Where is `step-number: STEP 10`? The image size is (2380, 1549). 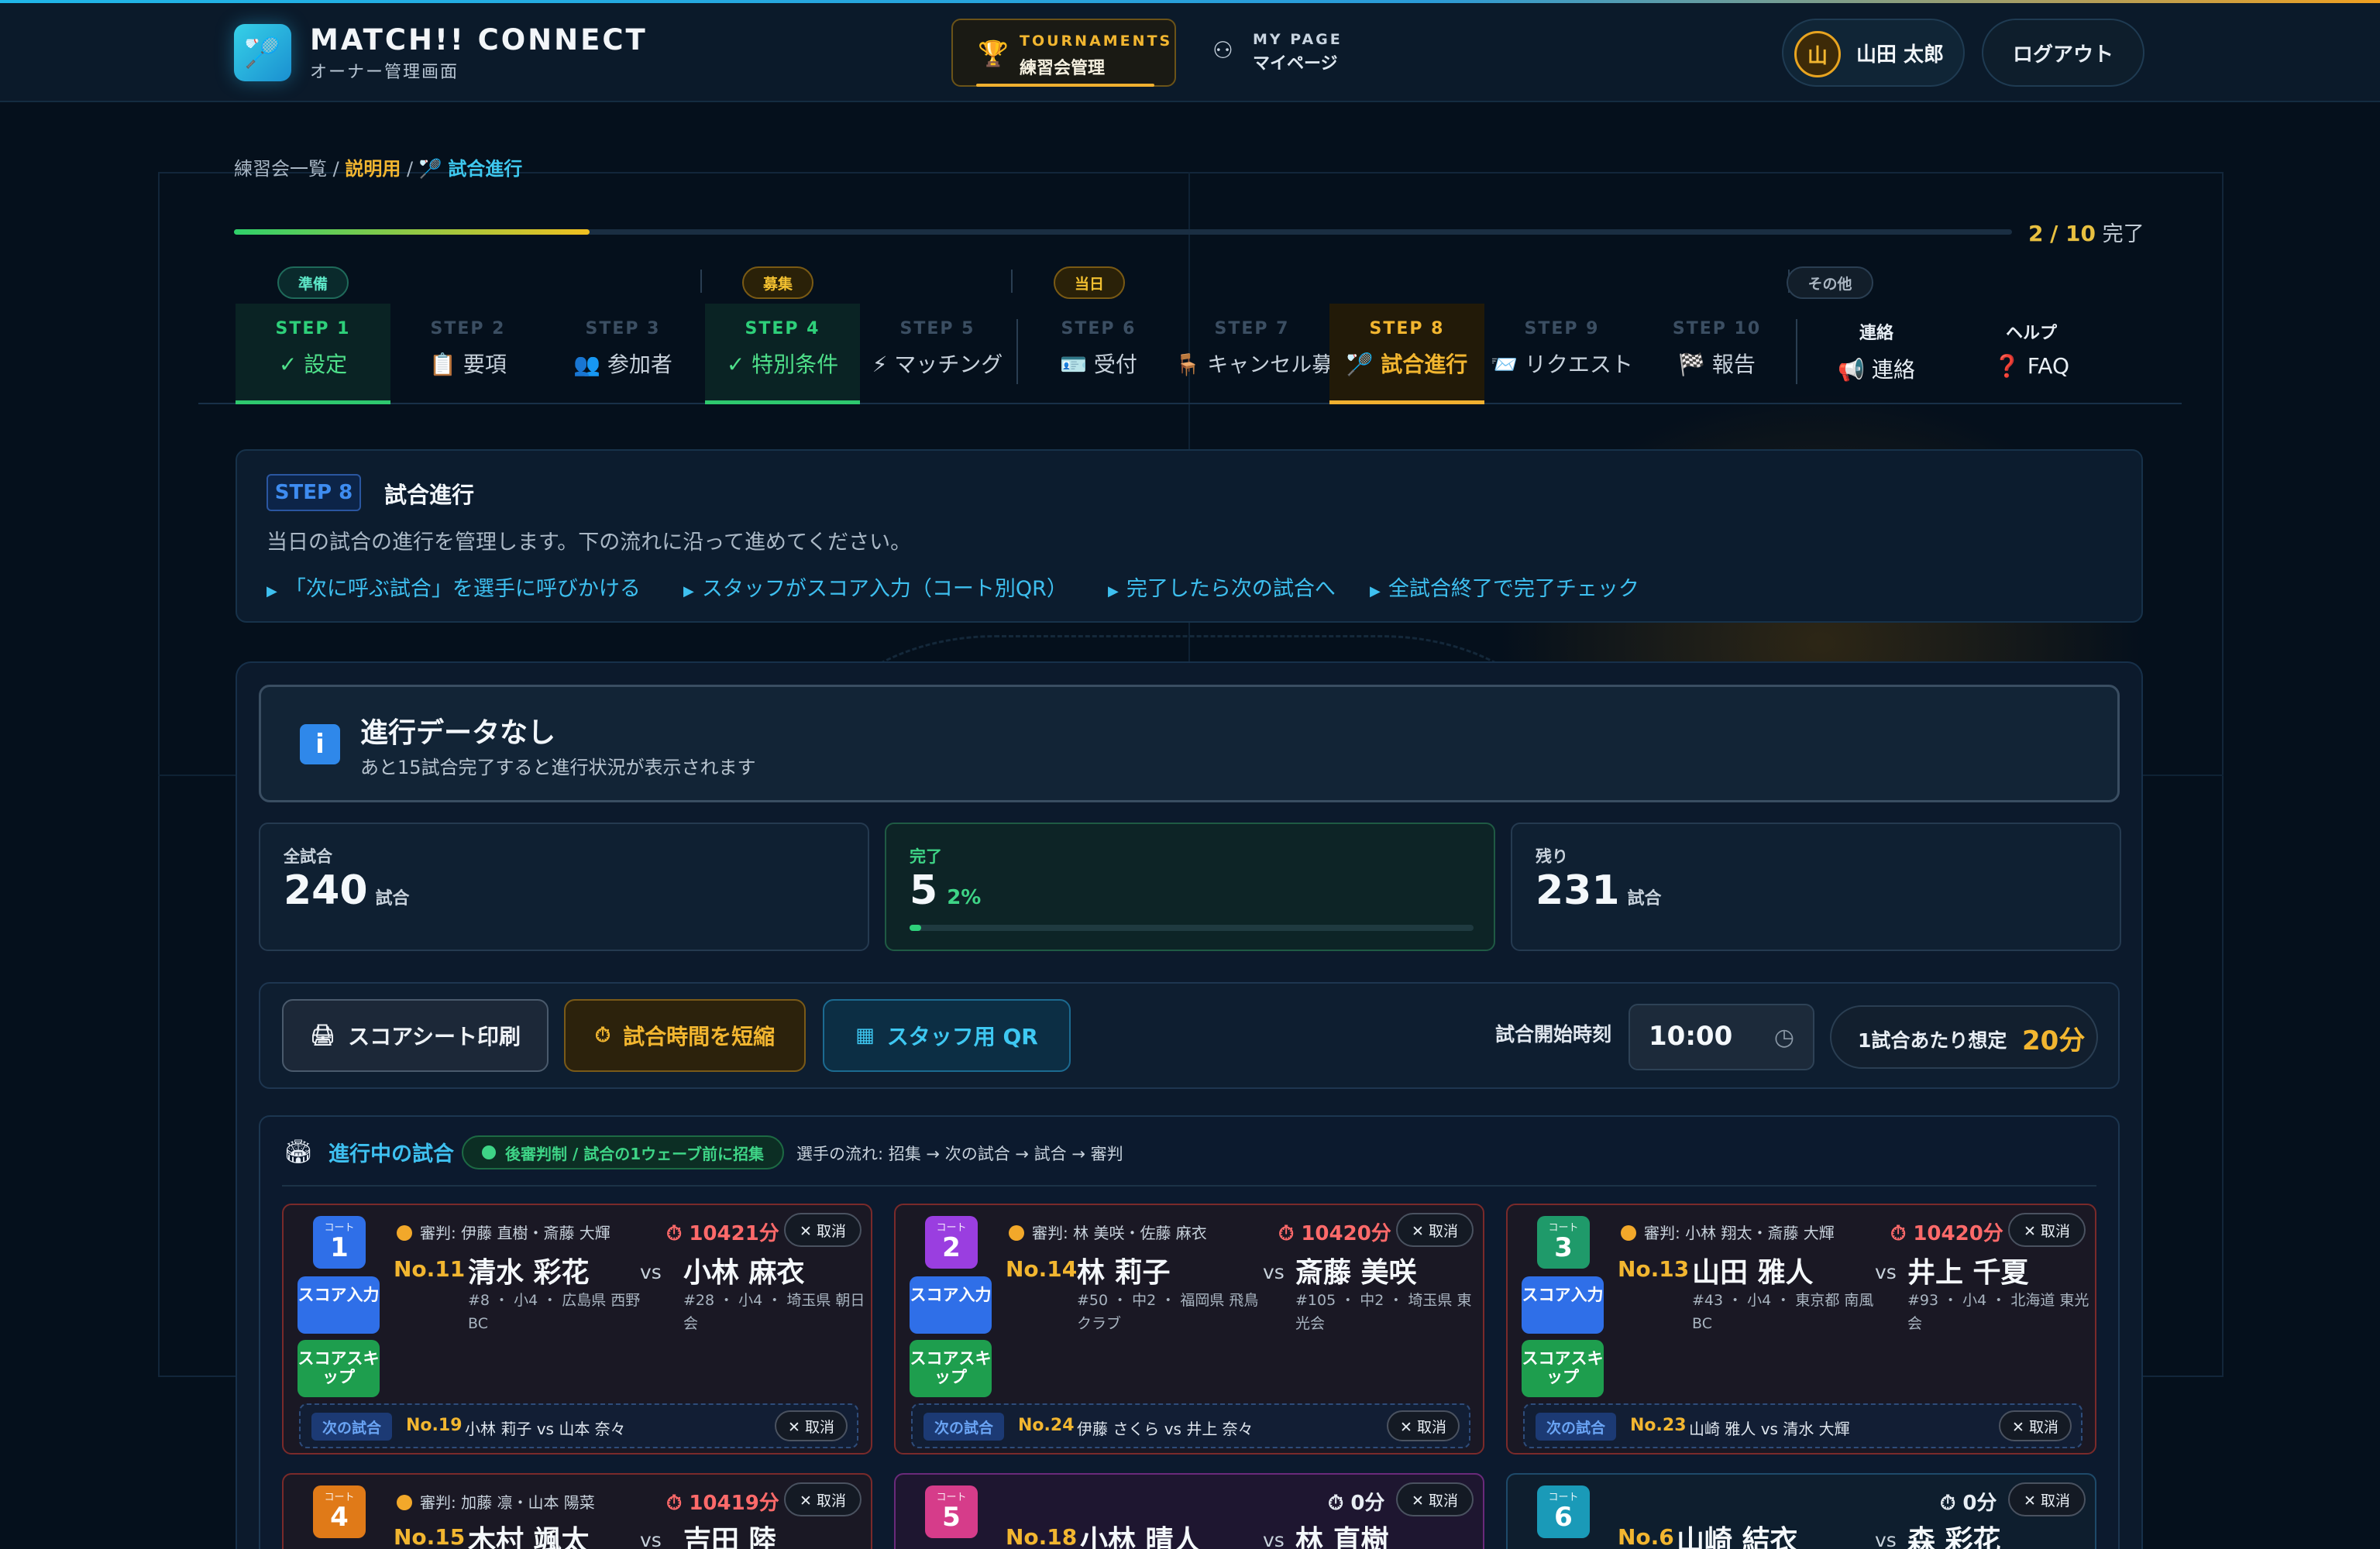
step-number: STEP 10 is located at coordinates (1717, 328).